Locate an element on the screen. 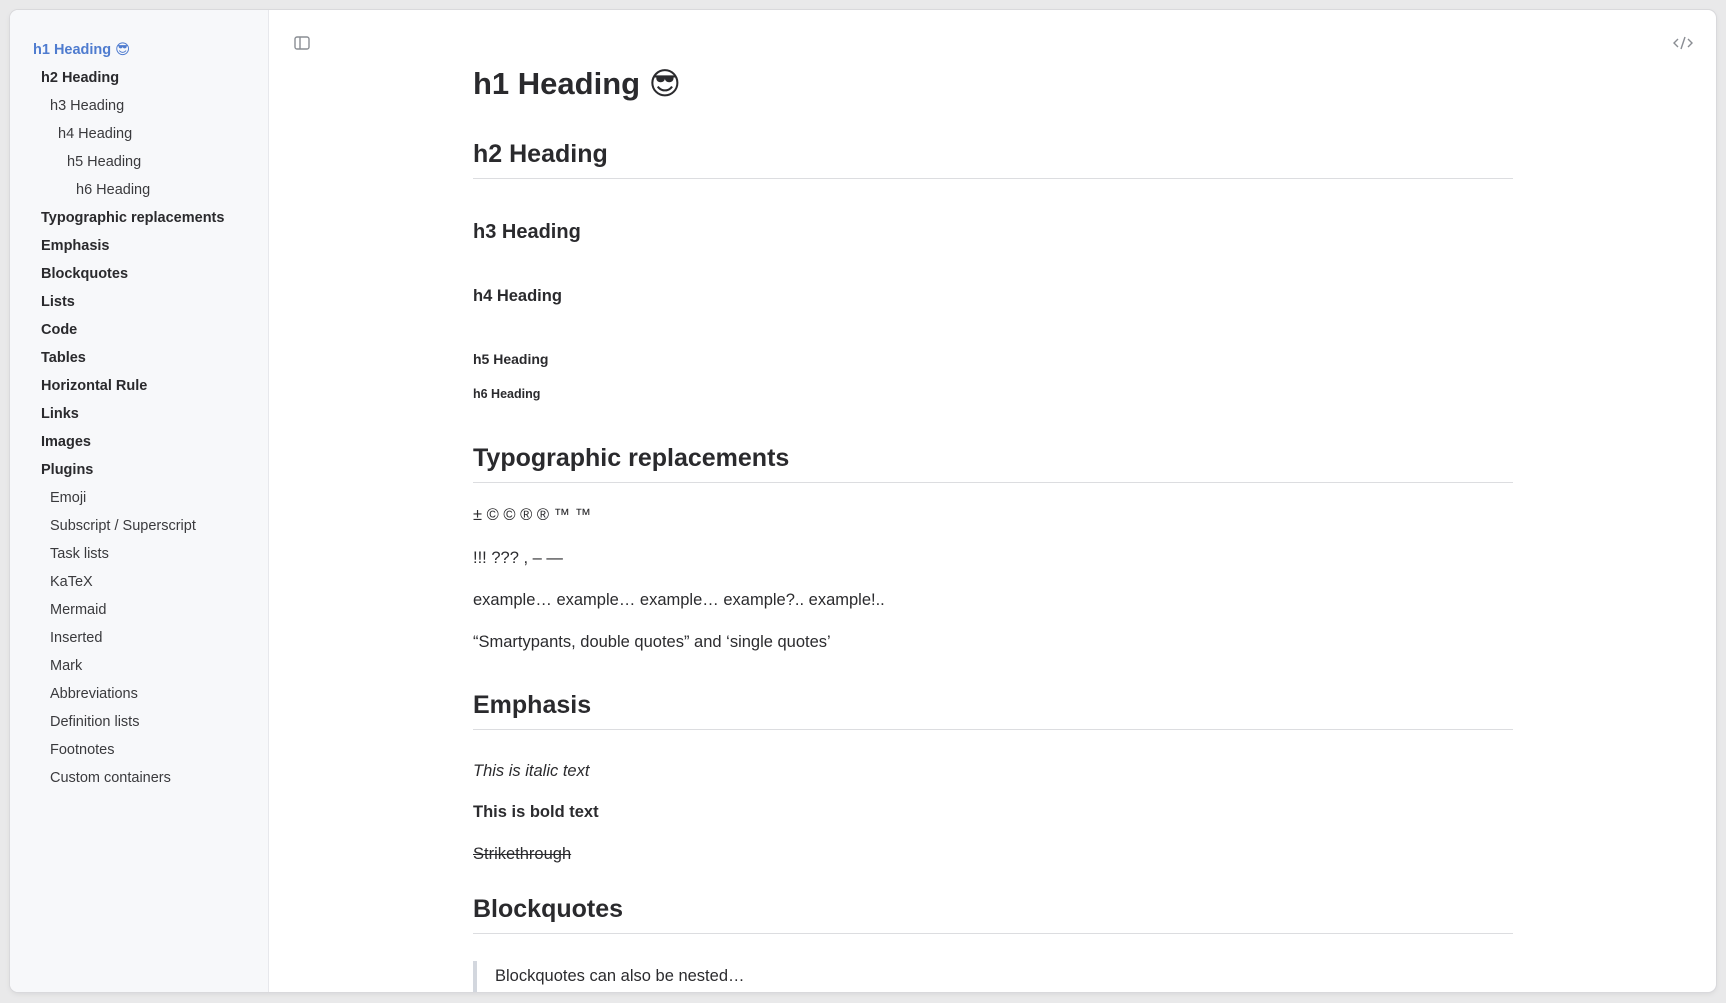 This screenshot has width=1726, height=1003. strikethrough-text: Strikethrough is located at coordinates (522, 854).